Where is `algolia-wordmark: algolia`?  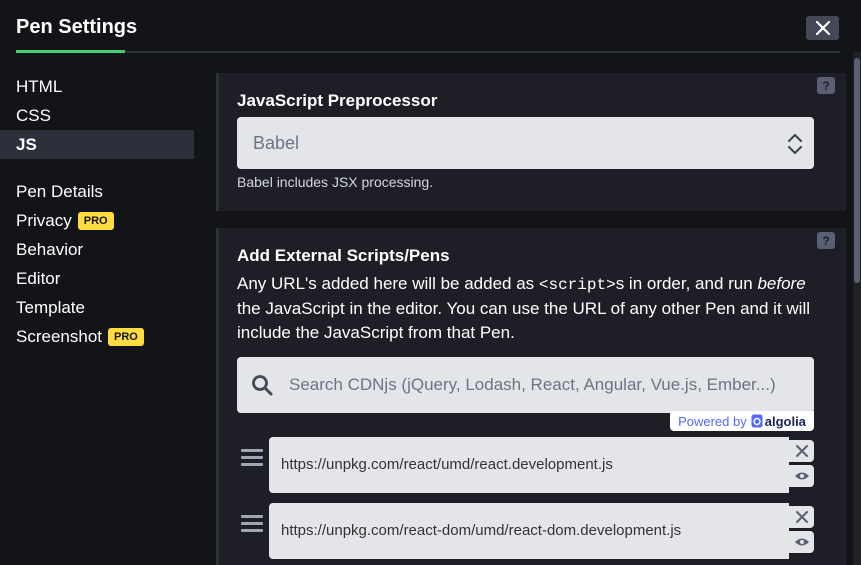 algolia-wordmark: algolia is located at coordinates (785, 421).